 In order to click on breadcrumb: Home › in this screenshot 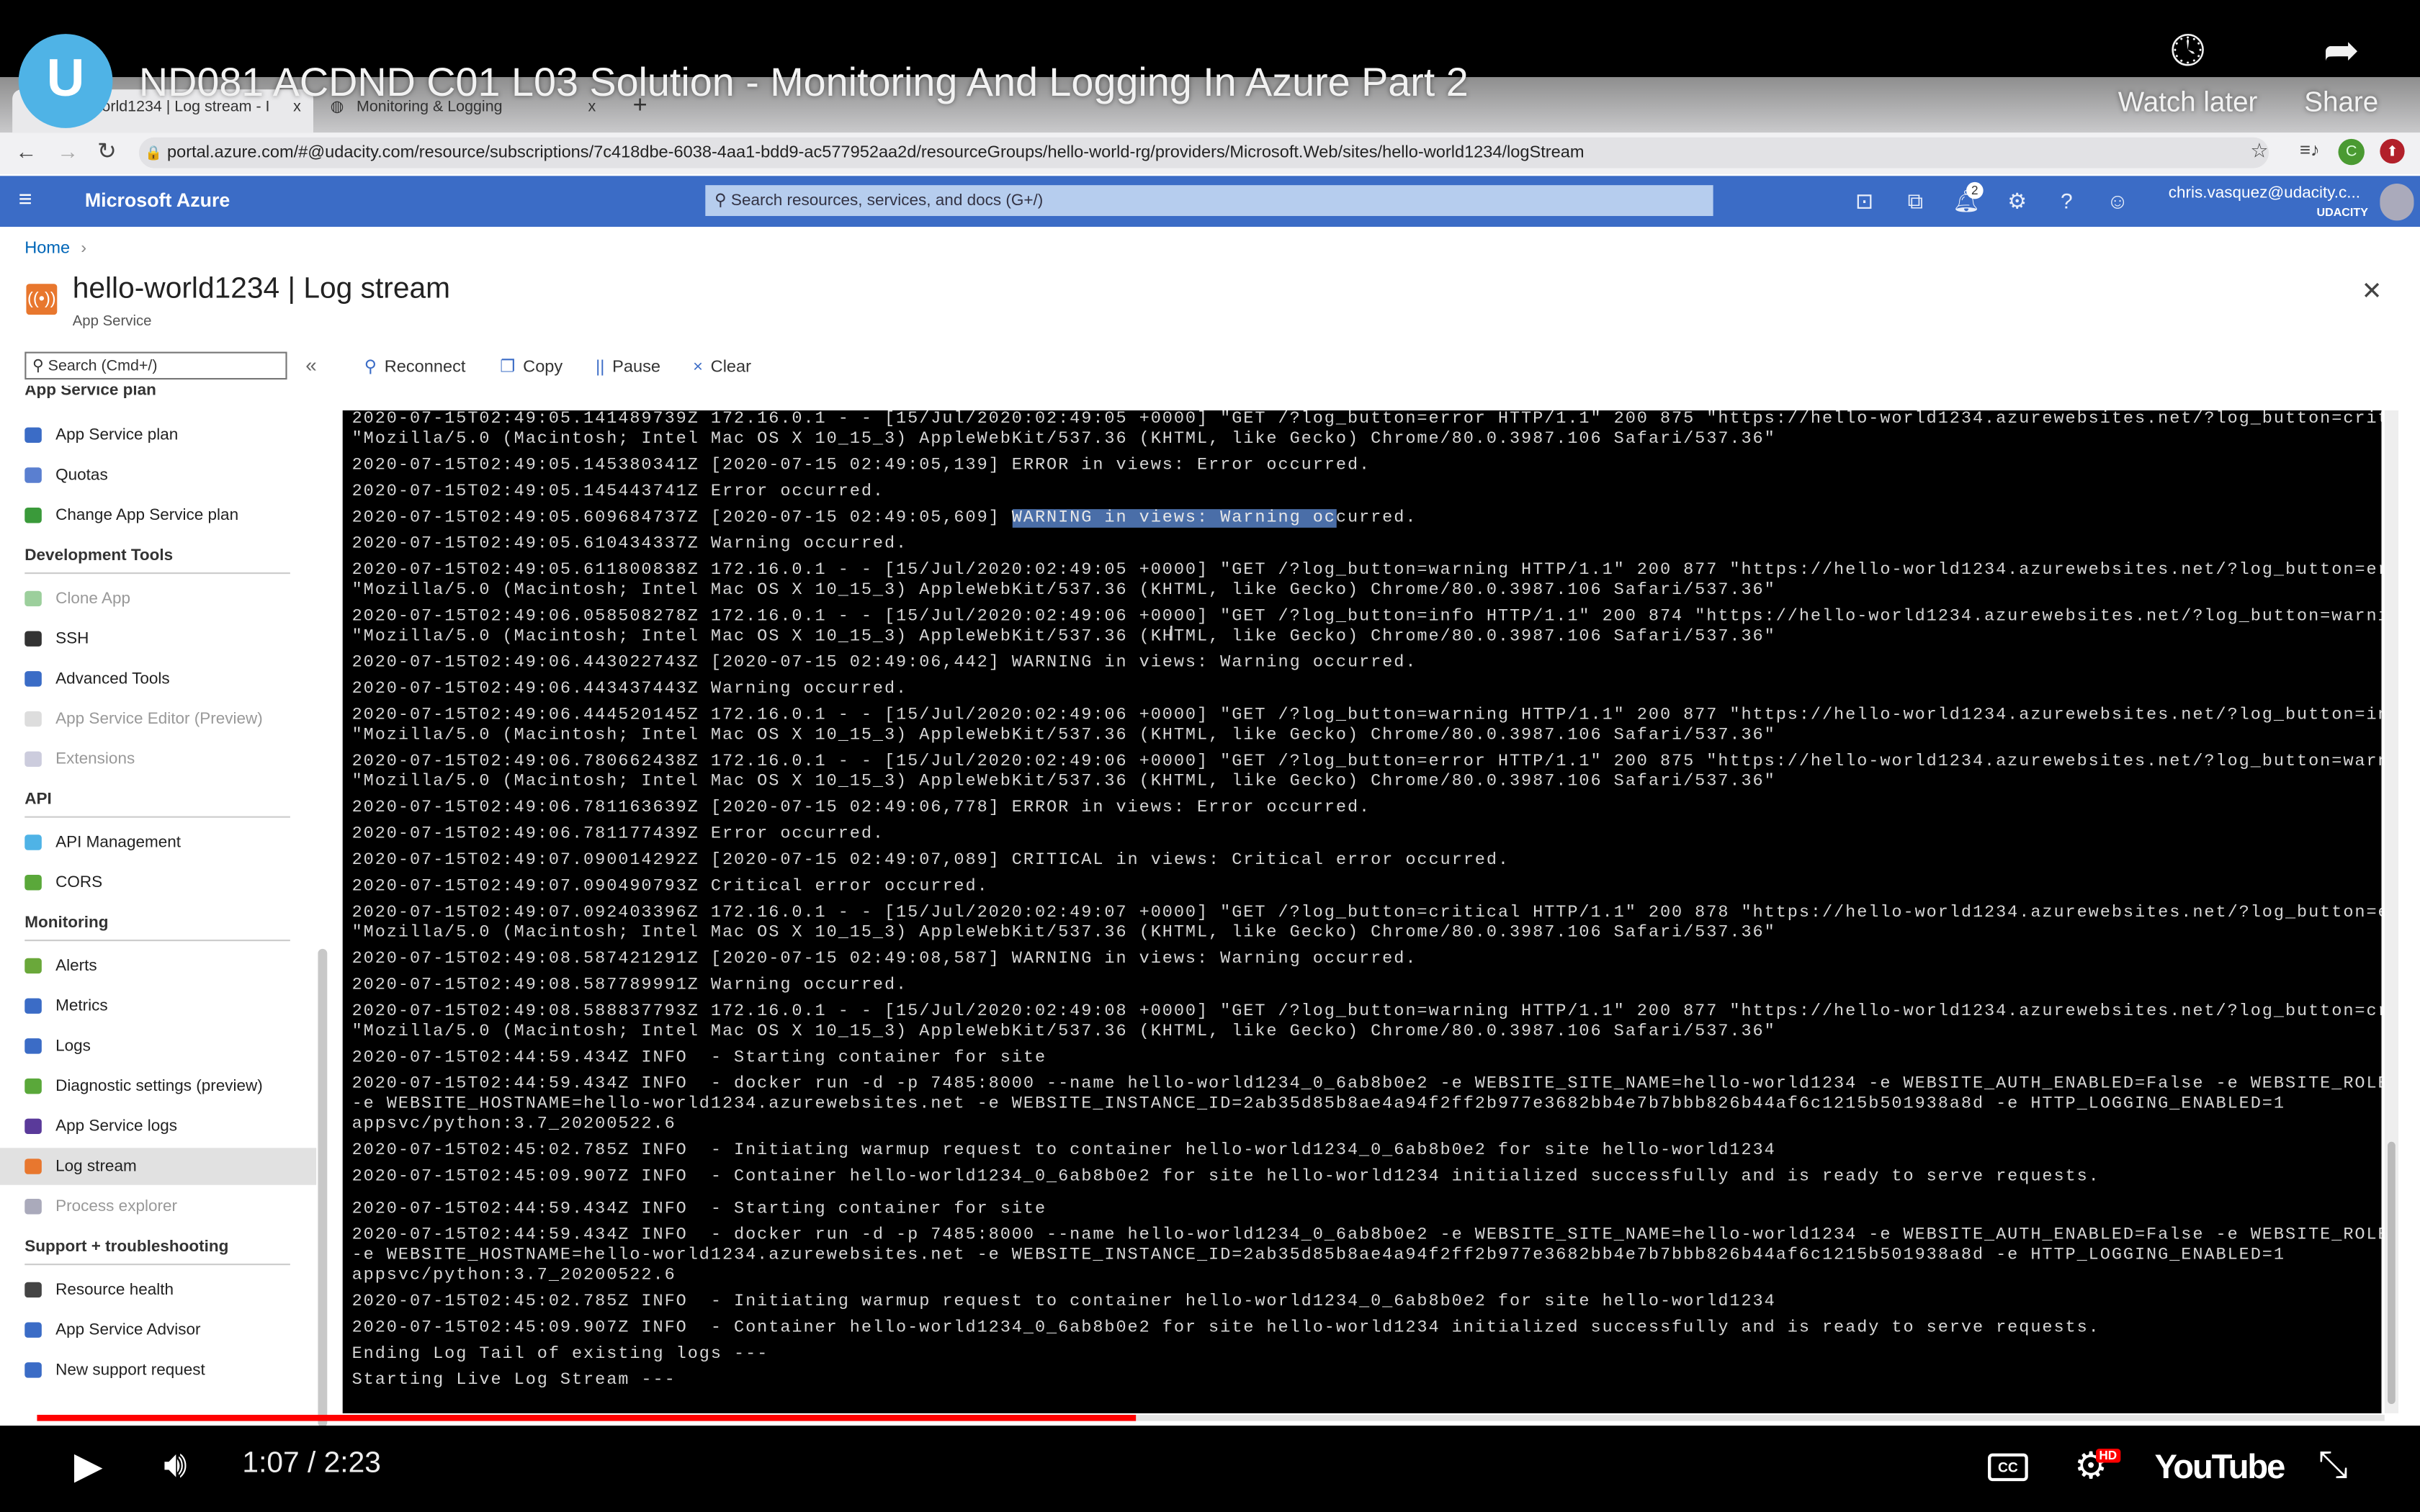, I will do `click(55, 248)`.